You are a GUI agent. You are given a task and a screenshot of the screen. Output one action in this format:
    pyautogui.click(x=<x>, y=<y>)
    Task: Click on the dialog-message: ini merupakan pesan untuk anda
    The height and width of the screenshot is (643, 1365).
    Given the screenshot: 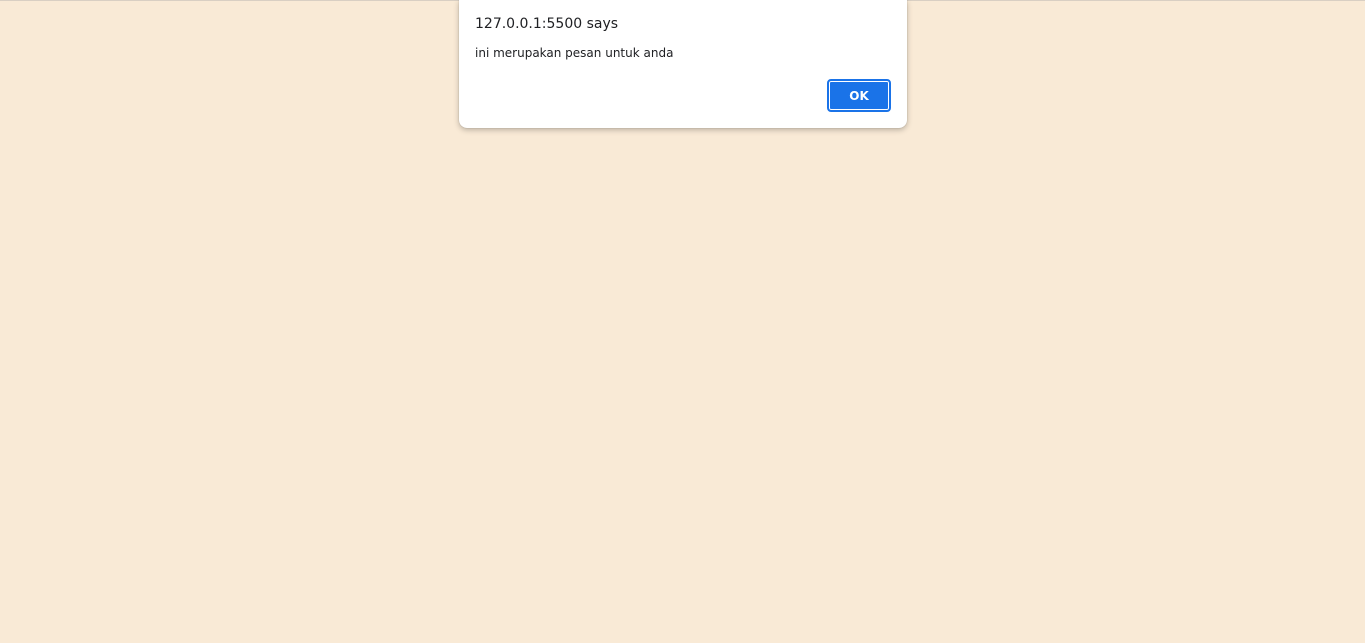 What is the action you would take?
    pyautogui.click(x=574, y=53)
    